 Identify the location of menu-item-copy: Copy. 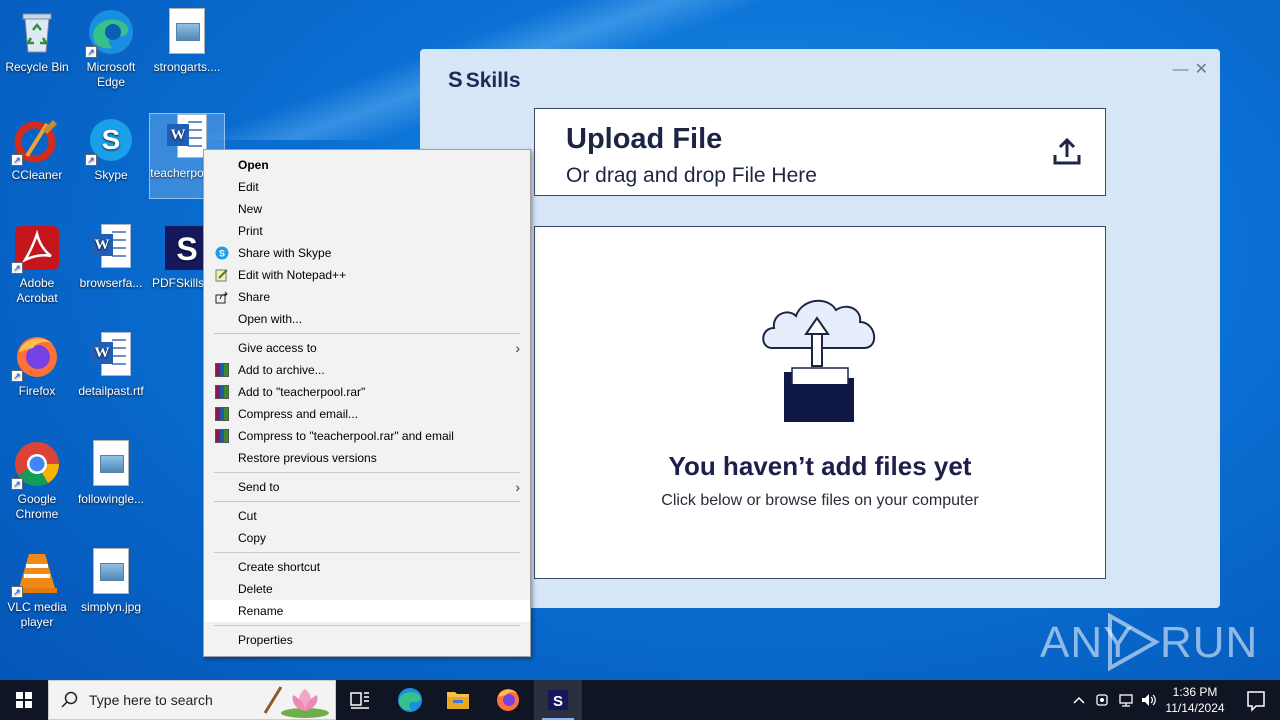
(367, 538).